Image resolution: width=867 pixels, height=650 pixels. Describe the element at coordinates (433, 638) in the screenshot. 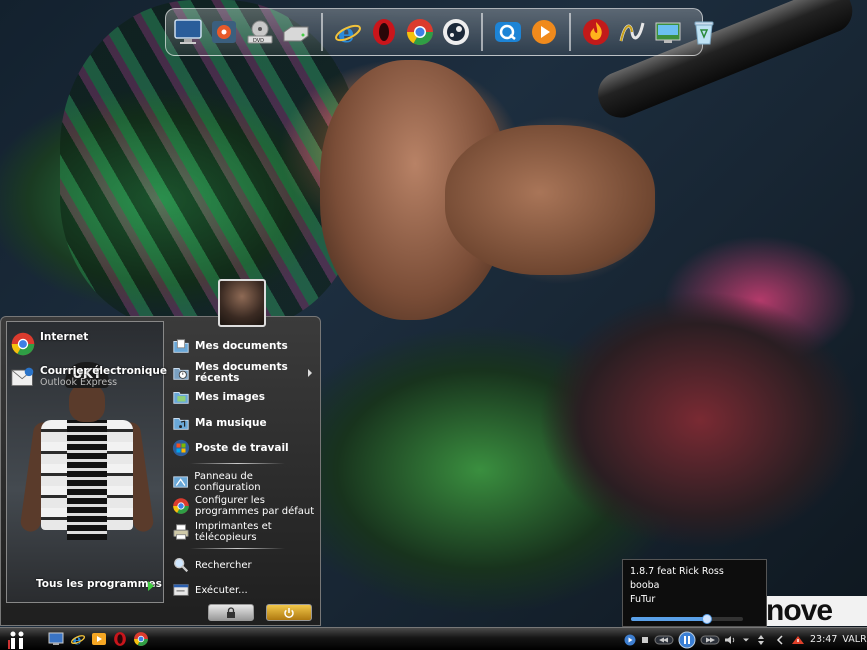

I see `taskbar: e 23:47 VALR` at that location.